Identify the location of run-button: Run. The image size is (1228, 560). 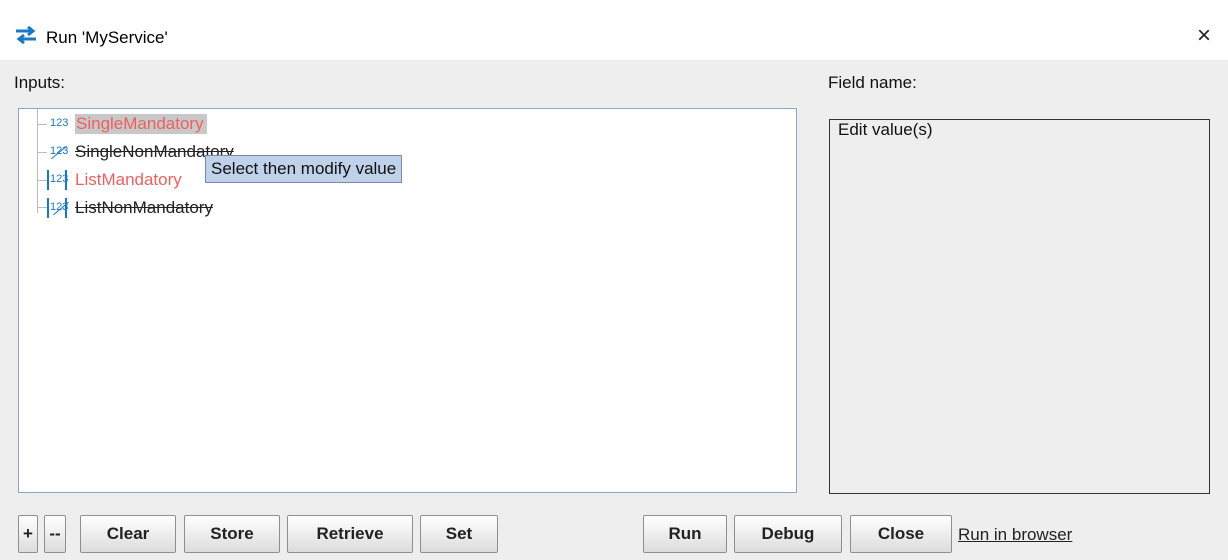
(685, 534).